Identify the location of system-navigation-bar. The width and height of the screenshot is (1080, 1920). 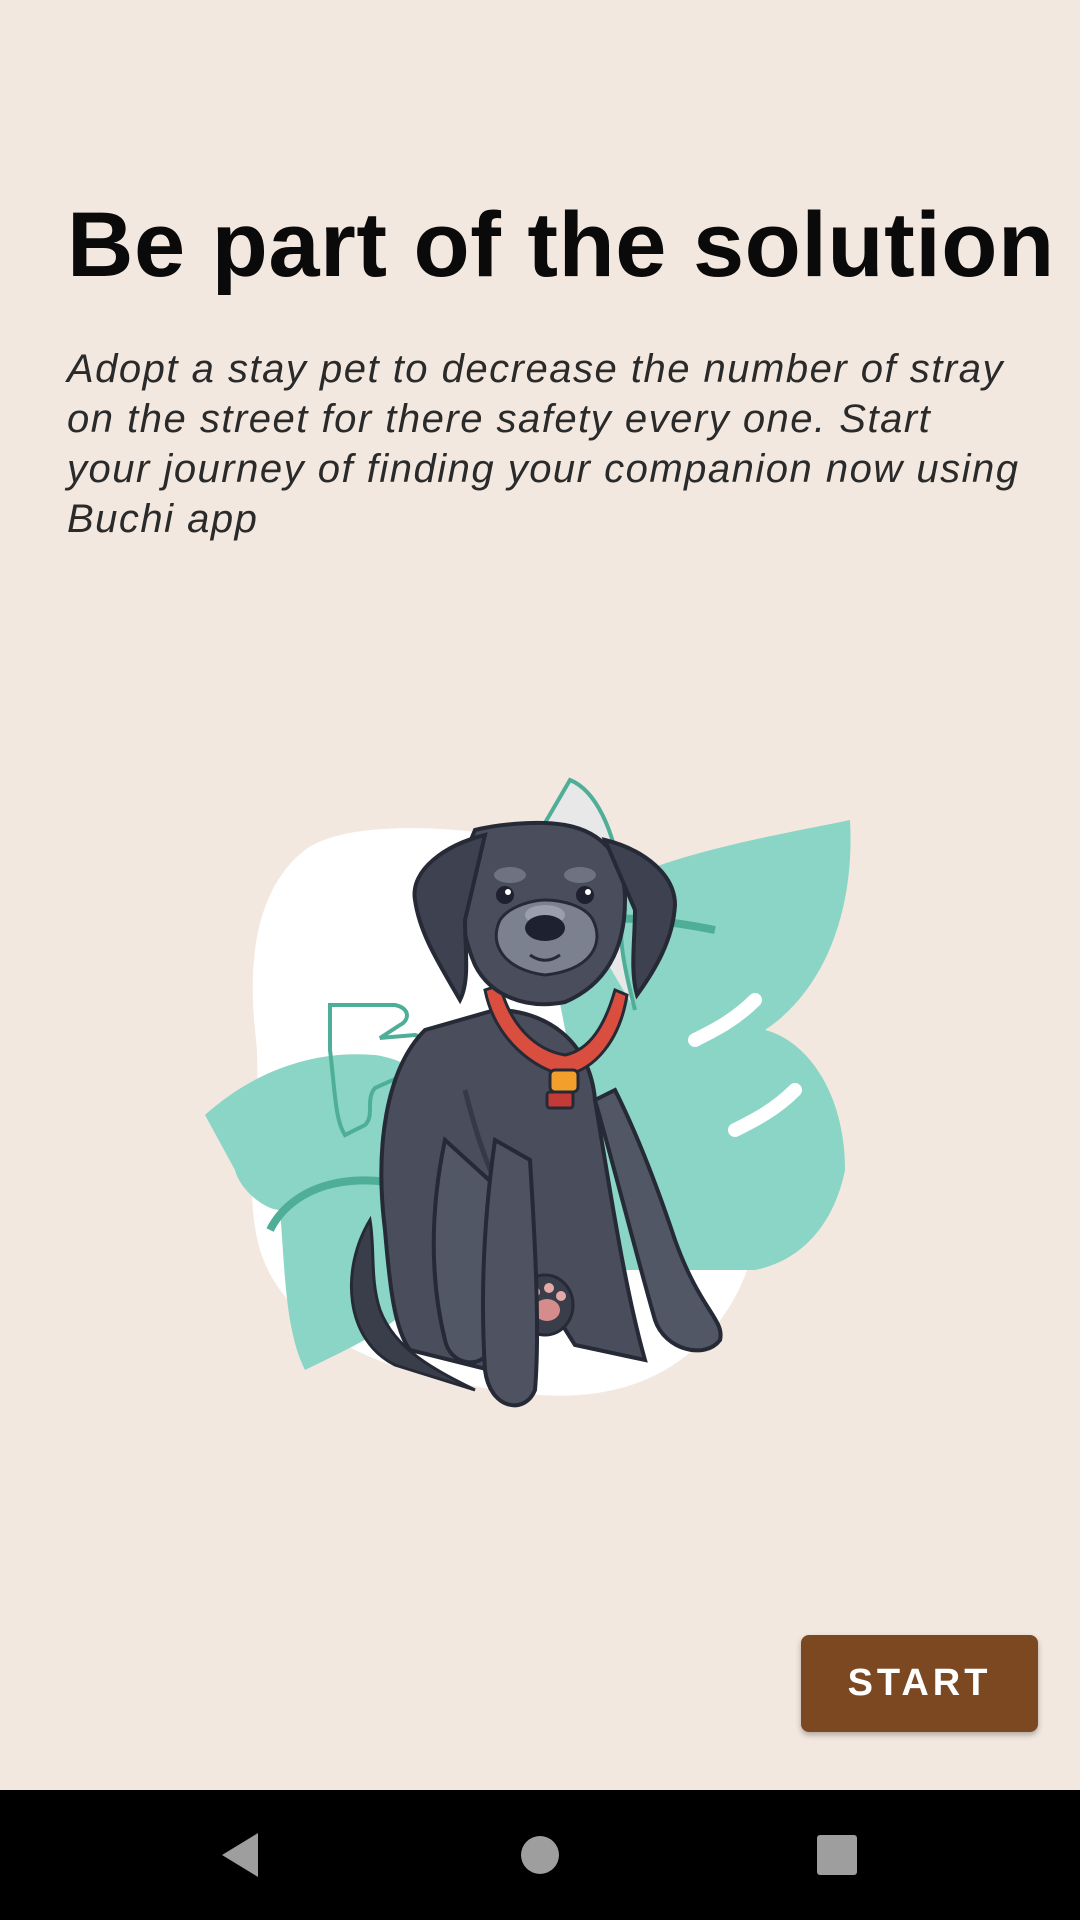
(540, 1855).